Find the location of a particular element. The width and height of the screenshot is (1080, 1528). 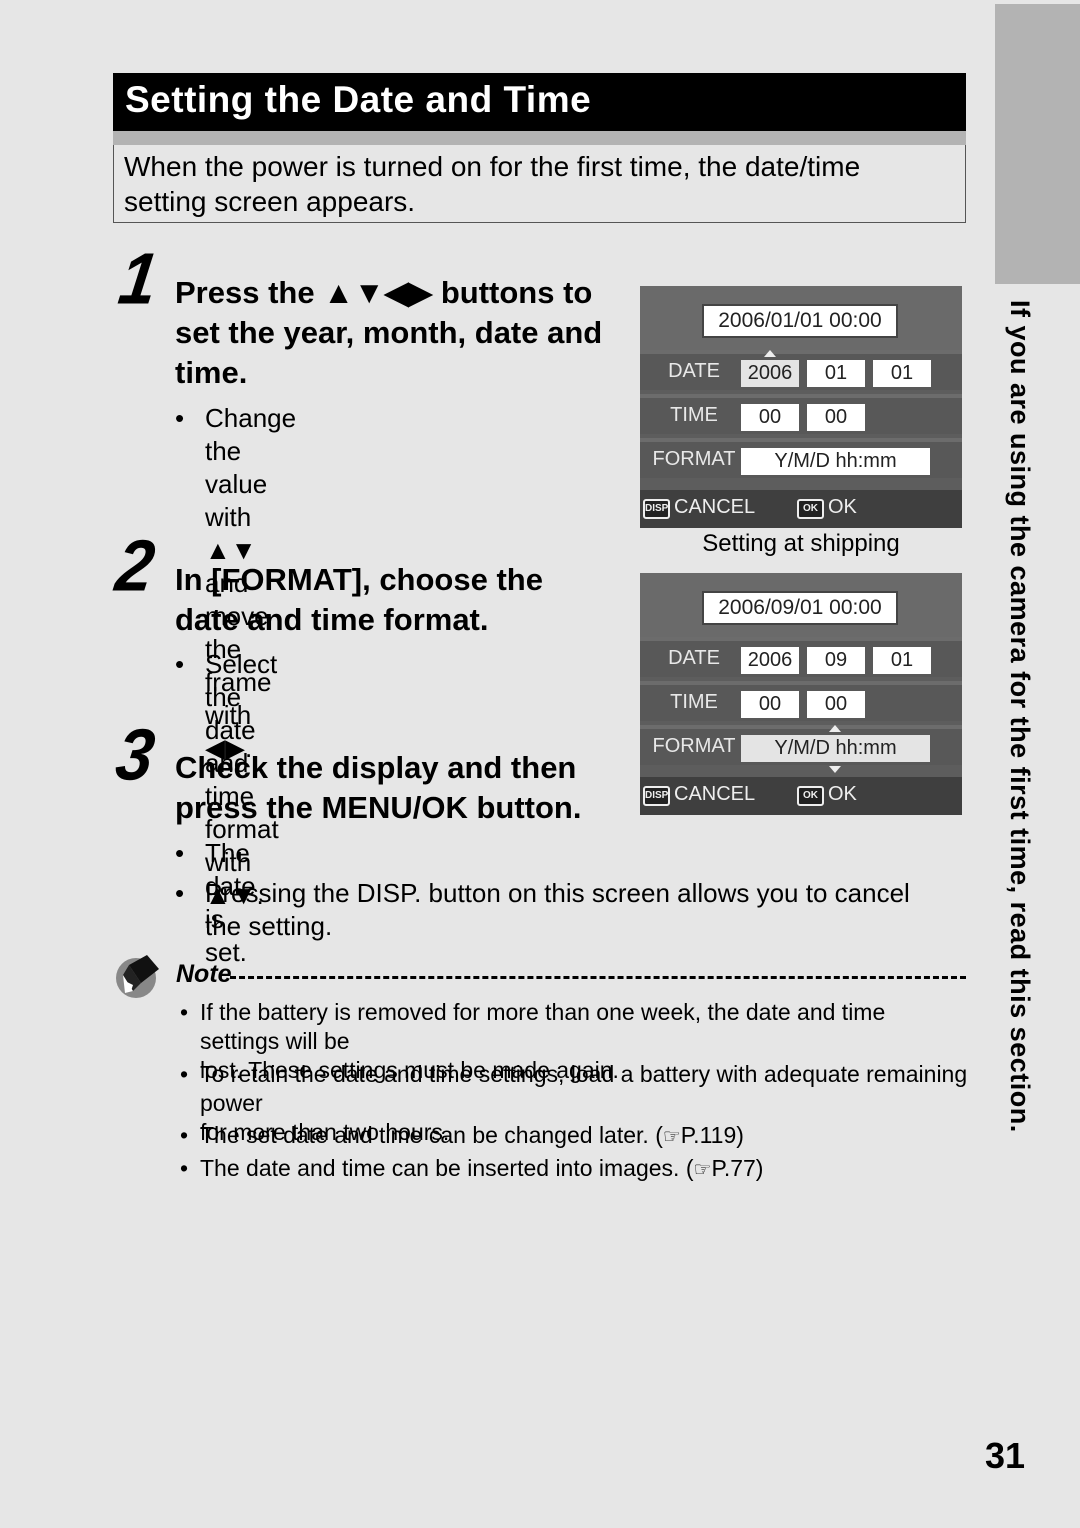

note-divider is located at coordinates (598, 977).